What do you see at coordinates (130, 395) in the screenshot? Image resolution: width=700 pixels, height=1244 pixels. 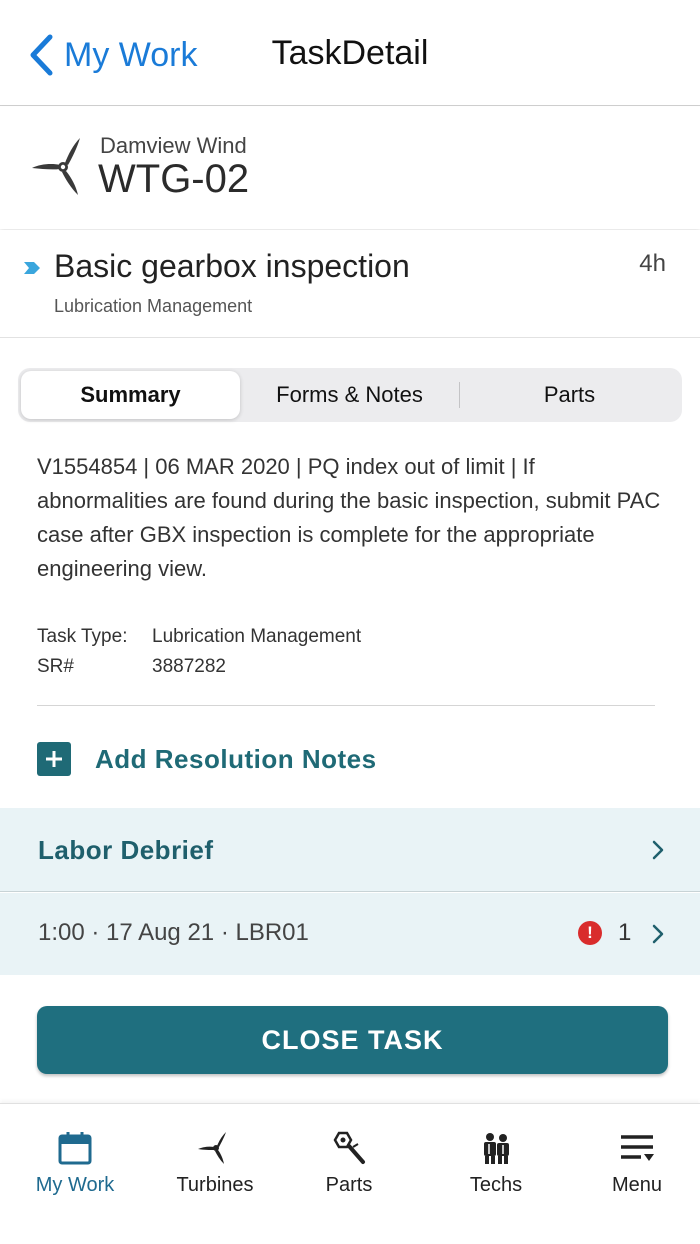 I see `tab-summary: Summary` at bounding box center [130, 395].